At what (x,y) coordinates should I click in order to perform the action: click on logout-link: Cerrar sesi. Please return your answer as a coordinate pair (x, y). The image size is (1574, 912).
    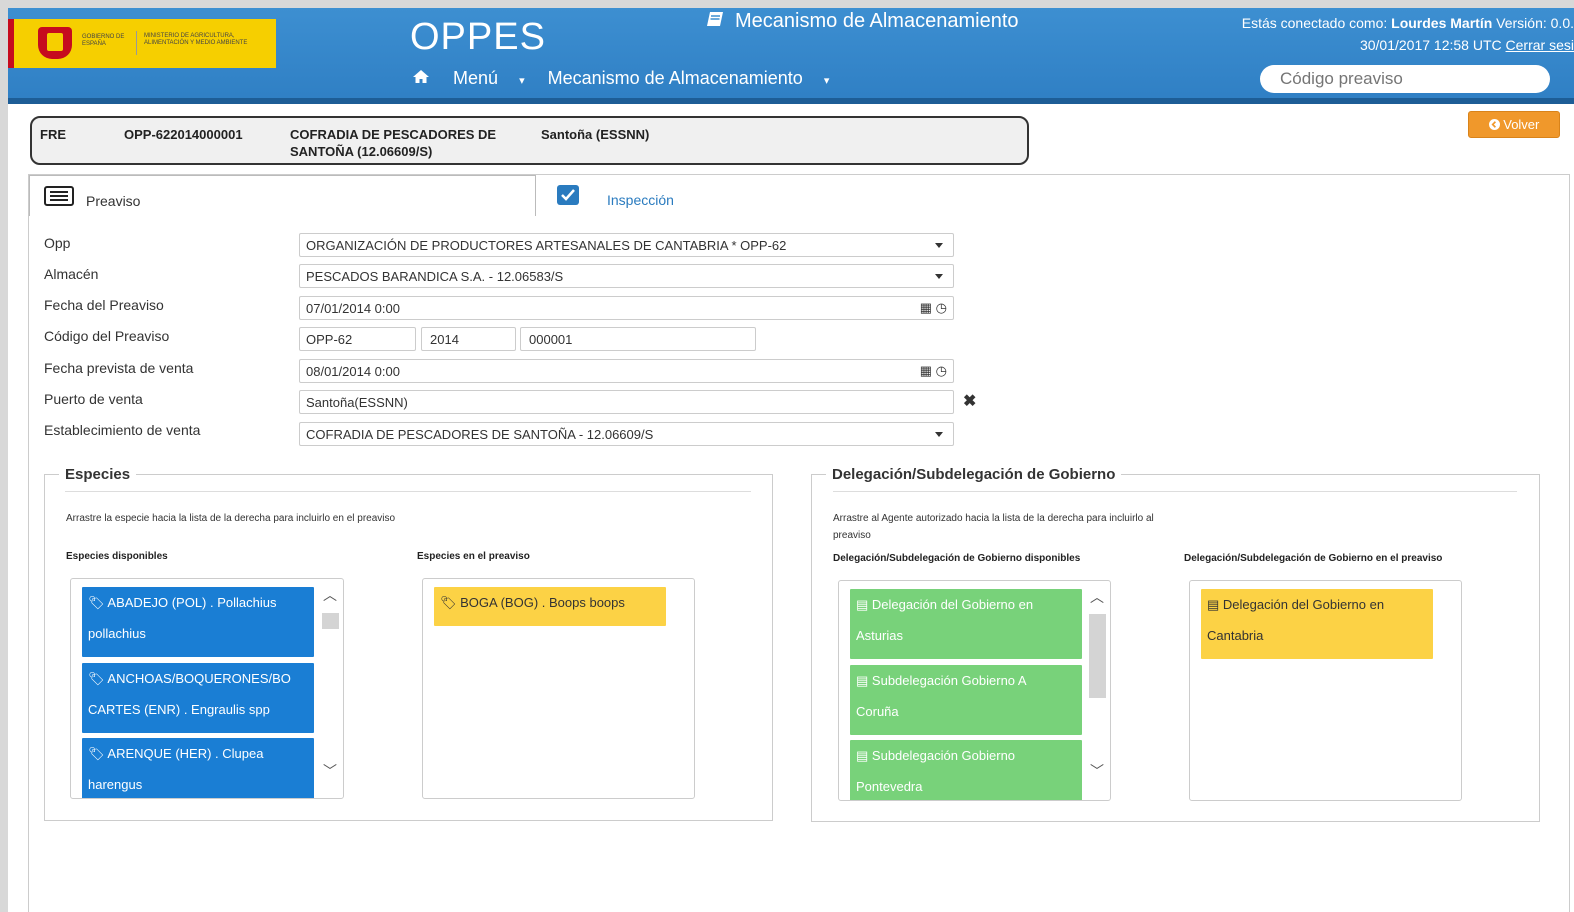
    Looking at the image, I should click on (1540, 45).